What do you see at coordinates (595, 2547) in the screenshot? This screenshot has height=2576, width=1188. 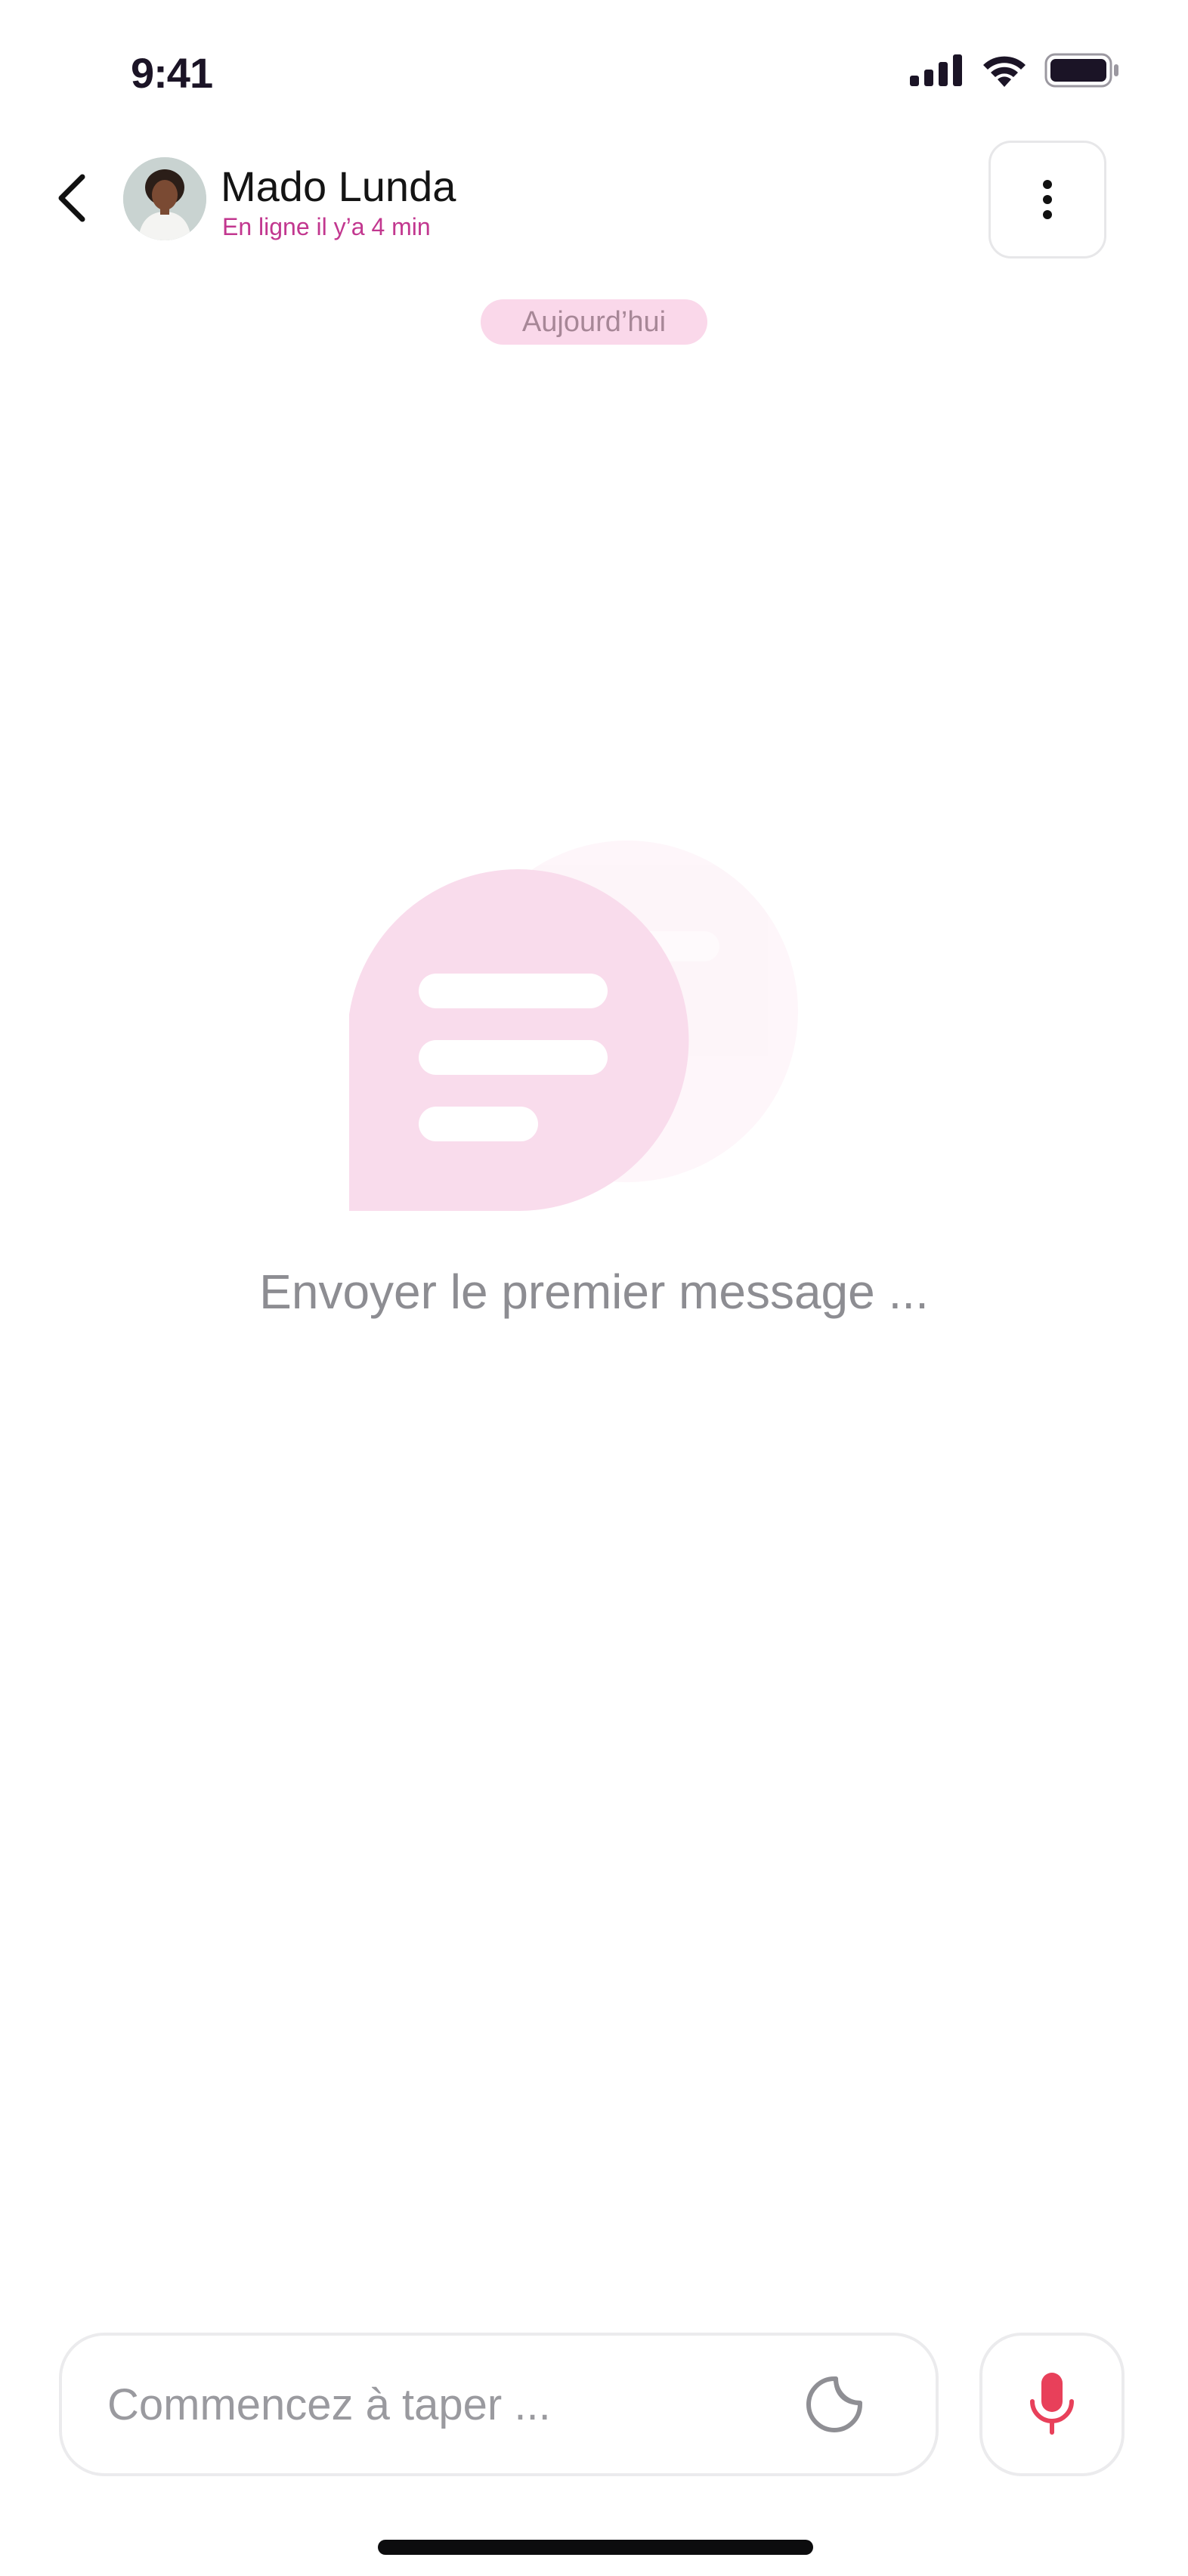 I see `home-indicator` at bounding box center [595, 2547].